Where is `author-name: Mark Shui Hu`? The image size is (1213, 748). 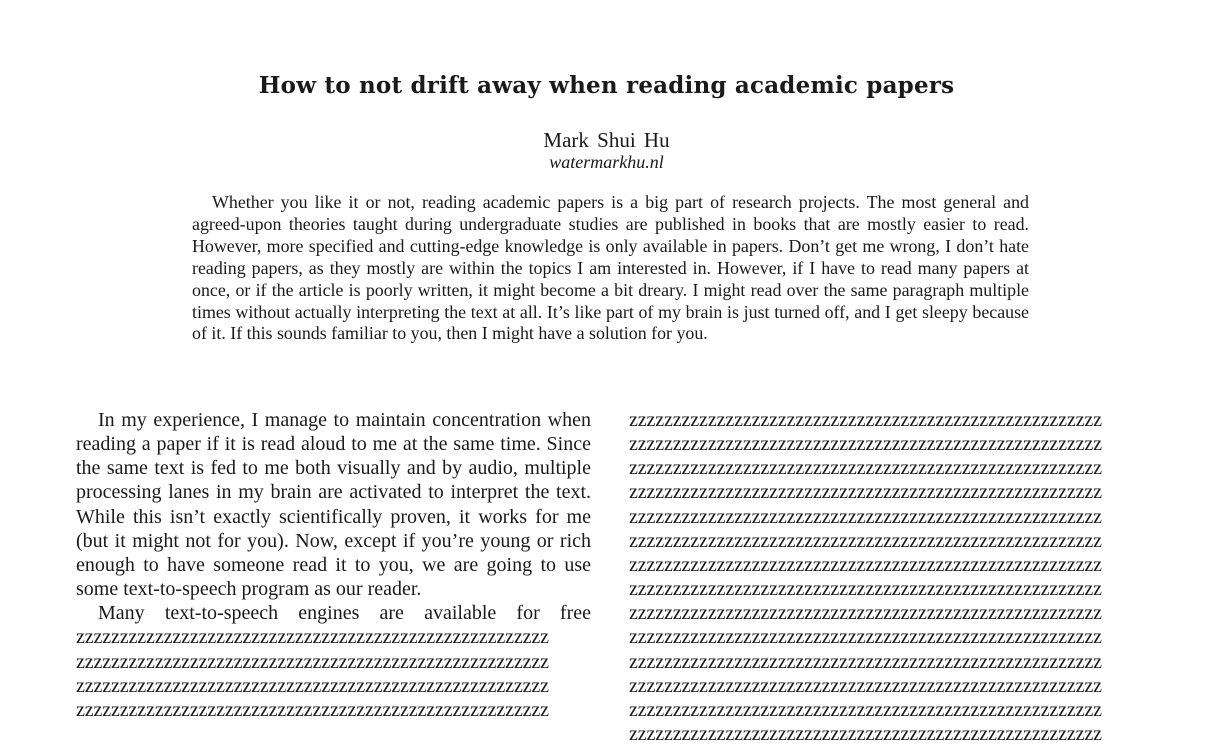 author-name: Mark Shui Hu is located at coordinates (606, 140).